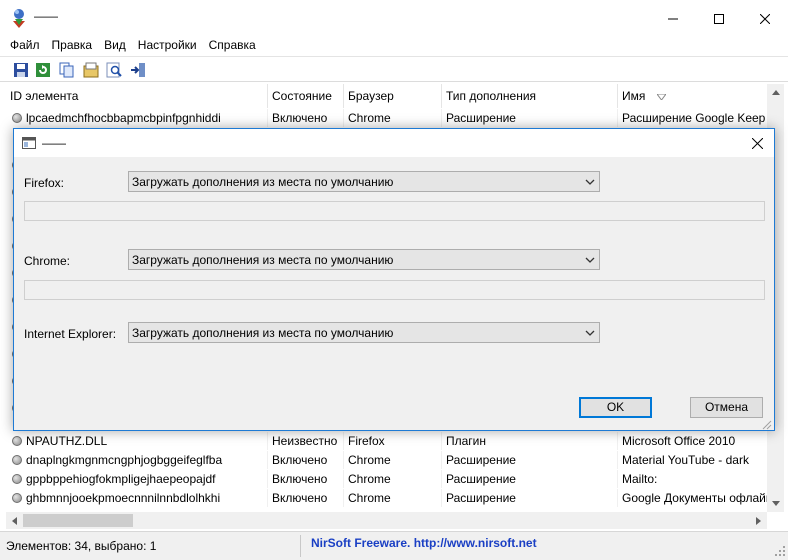  I want to click on scroll-right-button, so click(758, 520).